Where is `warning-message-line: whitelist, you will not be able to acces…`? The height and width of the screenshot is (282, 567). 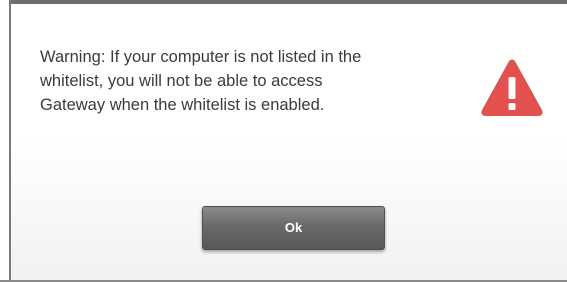
warning-message-line: whitelist, you will not be able to acces… is located at coordinates (181, 81).